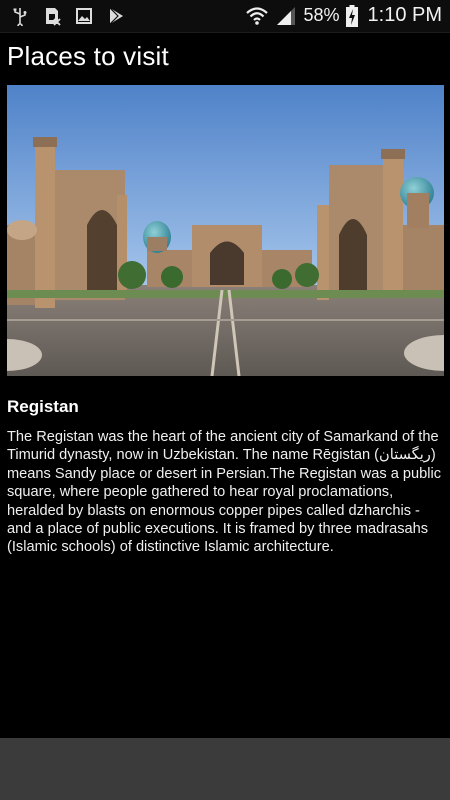  Describe the element at coordinates (88, 56) in the screenshot. I see `page-title: Places to visit` at that location.